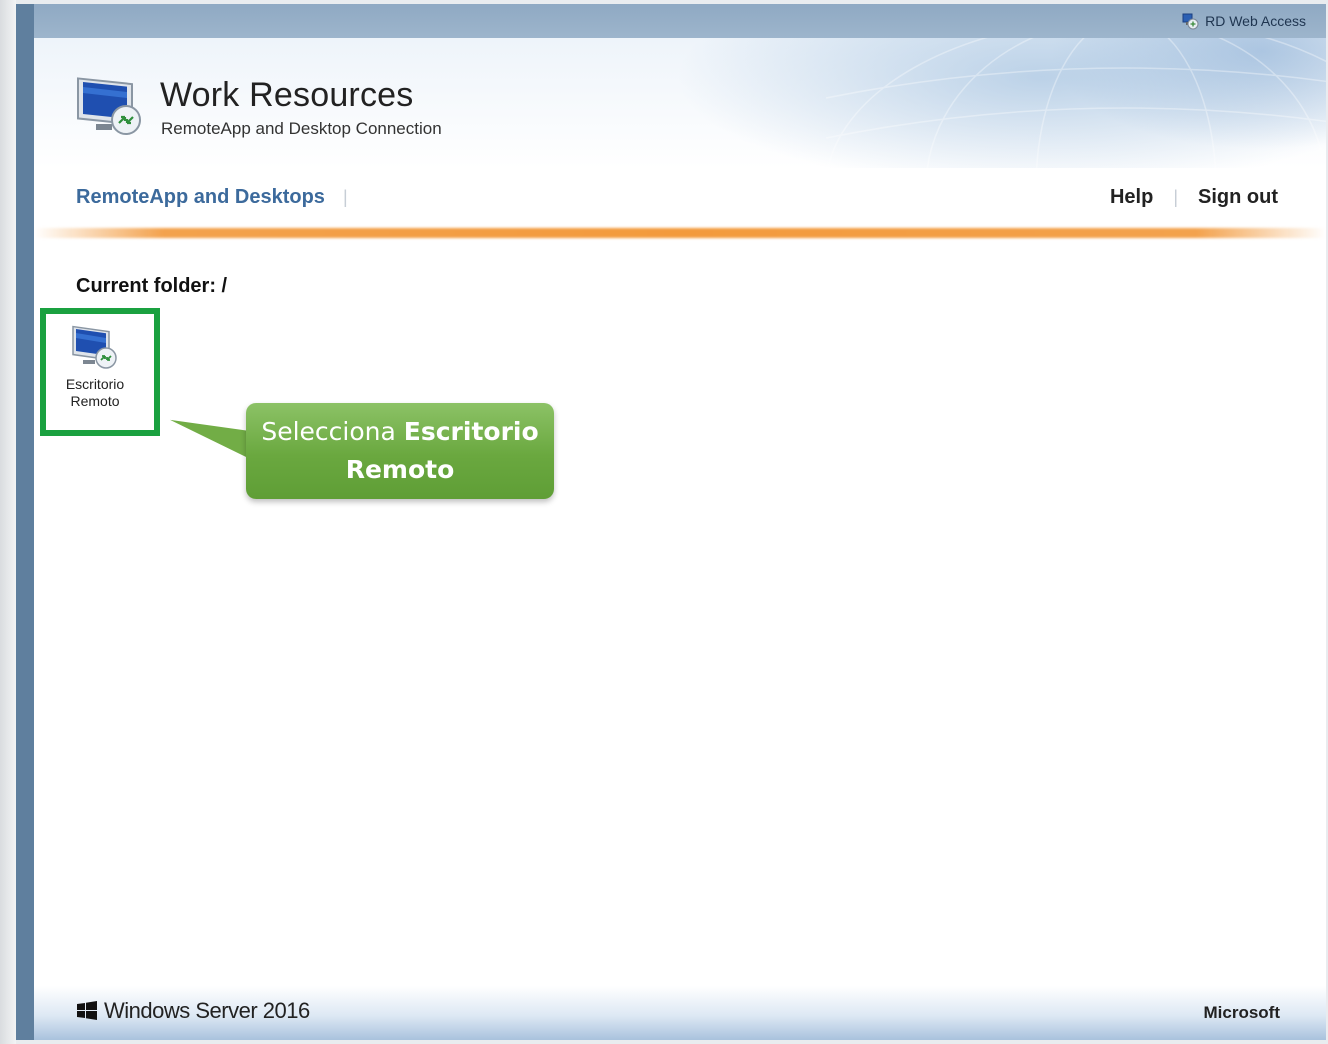 This screenshot has width=1328, height=1044. I want to click on rd-web-access-icon, so click(1190, 21).